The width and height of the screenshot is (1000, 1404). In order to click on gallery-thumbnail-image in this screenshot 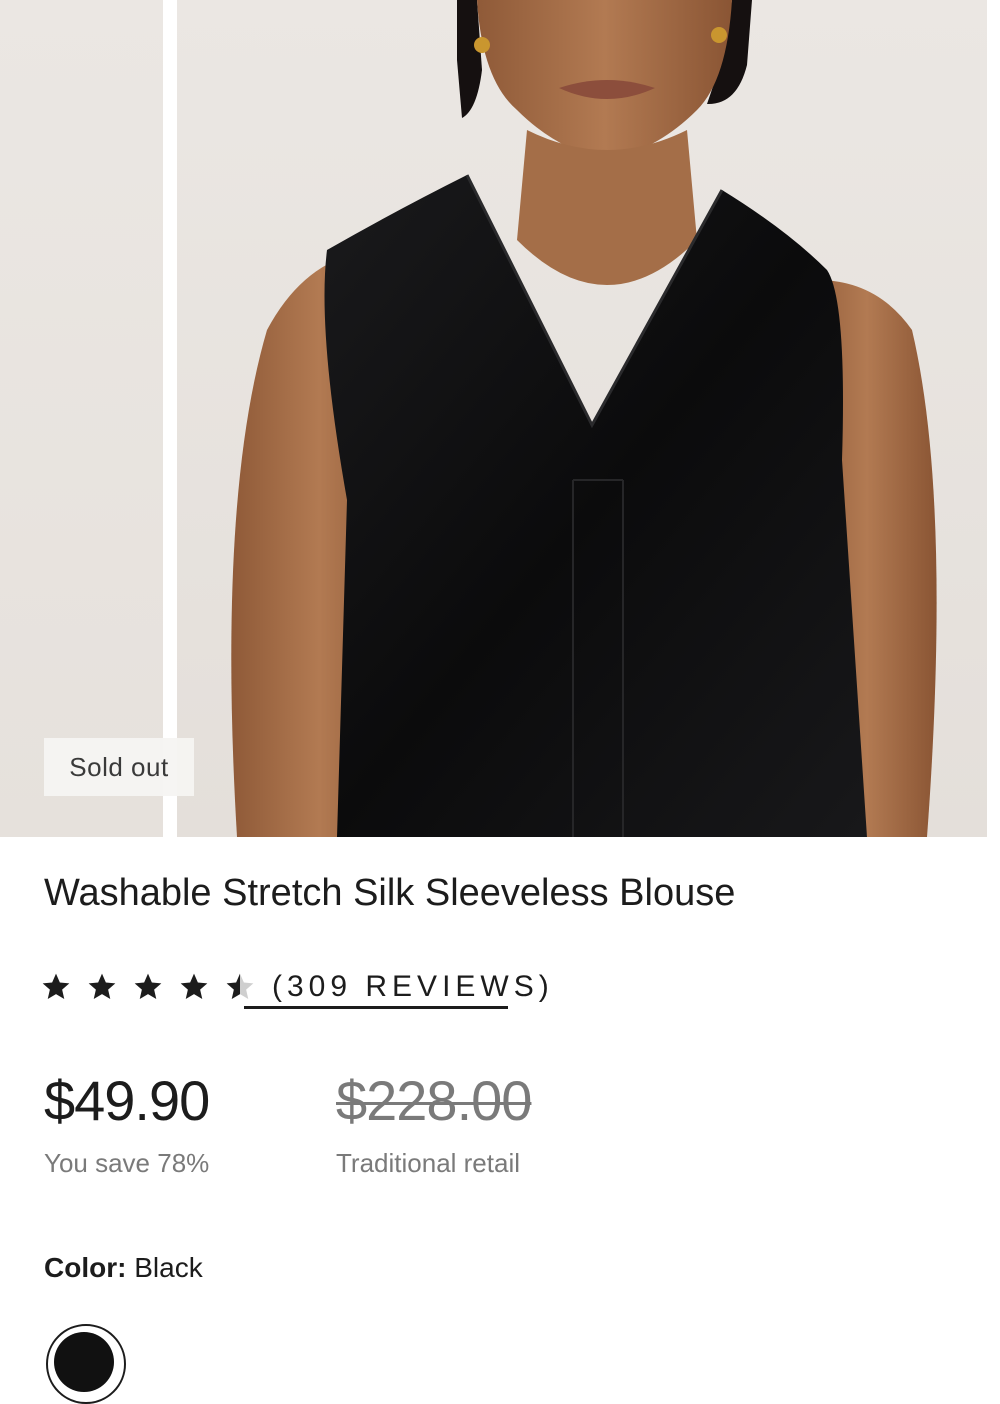, I will do `click(81, 418)`.